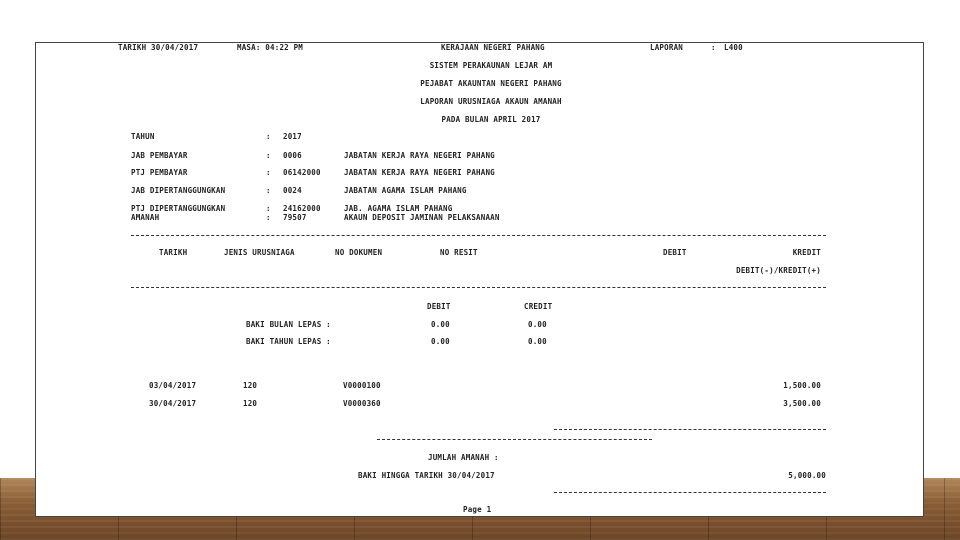 The width and height of the screenshot is (960, 540). Describe the element at coordinates (173, 252) in the screenshot. I see `col-tarikh: TARIKH` at that location.